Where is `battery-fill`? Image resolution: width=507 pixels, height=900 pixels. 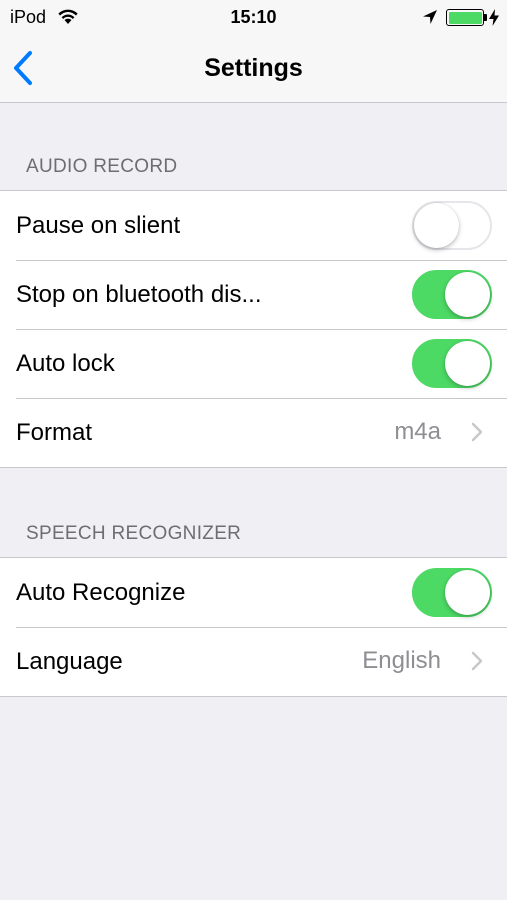 battery-fill is located at coordinates (465, 17).